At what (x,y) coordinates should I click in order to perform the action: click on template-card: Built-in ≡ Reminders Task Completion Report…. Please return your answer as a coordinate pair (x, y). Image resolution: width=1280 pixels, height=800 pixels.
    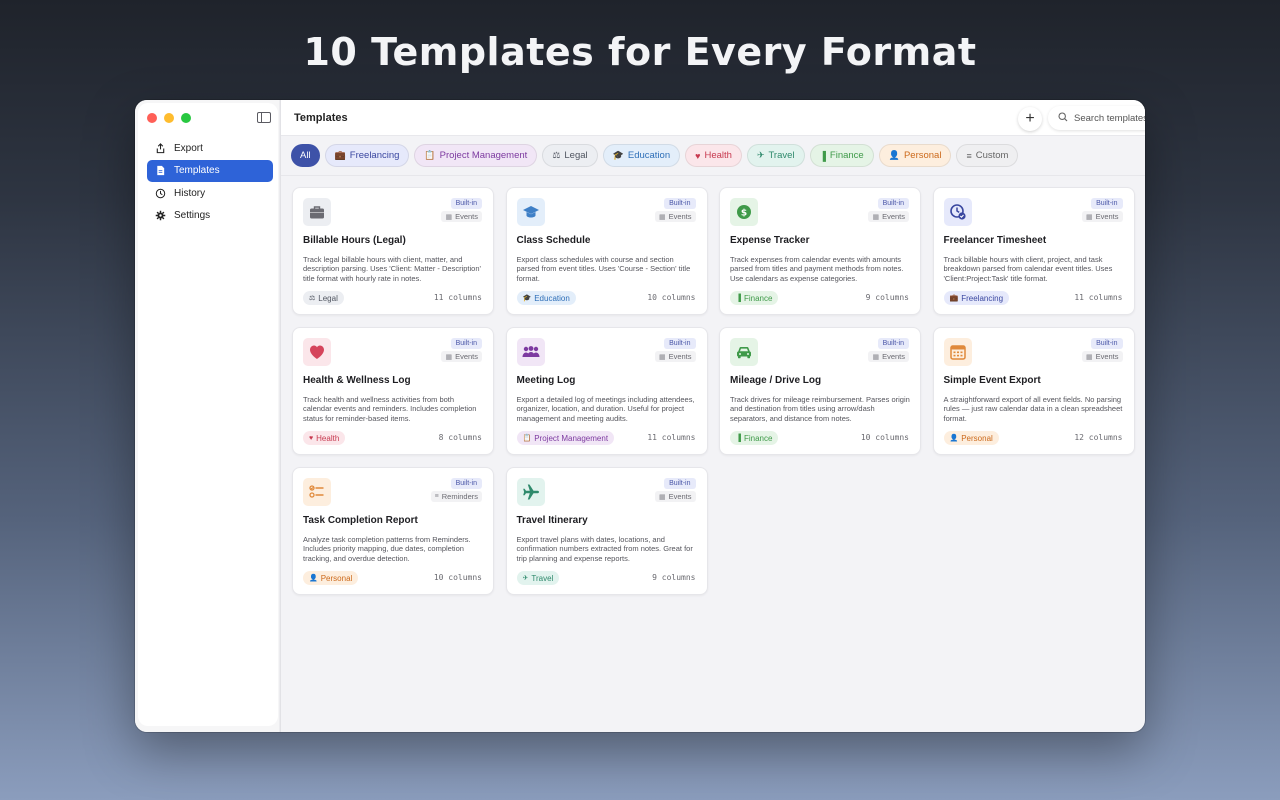
    Looking at the image, I should click on (393, 531).